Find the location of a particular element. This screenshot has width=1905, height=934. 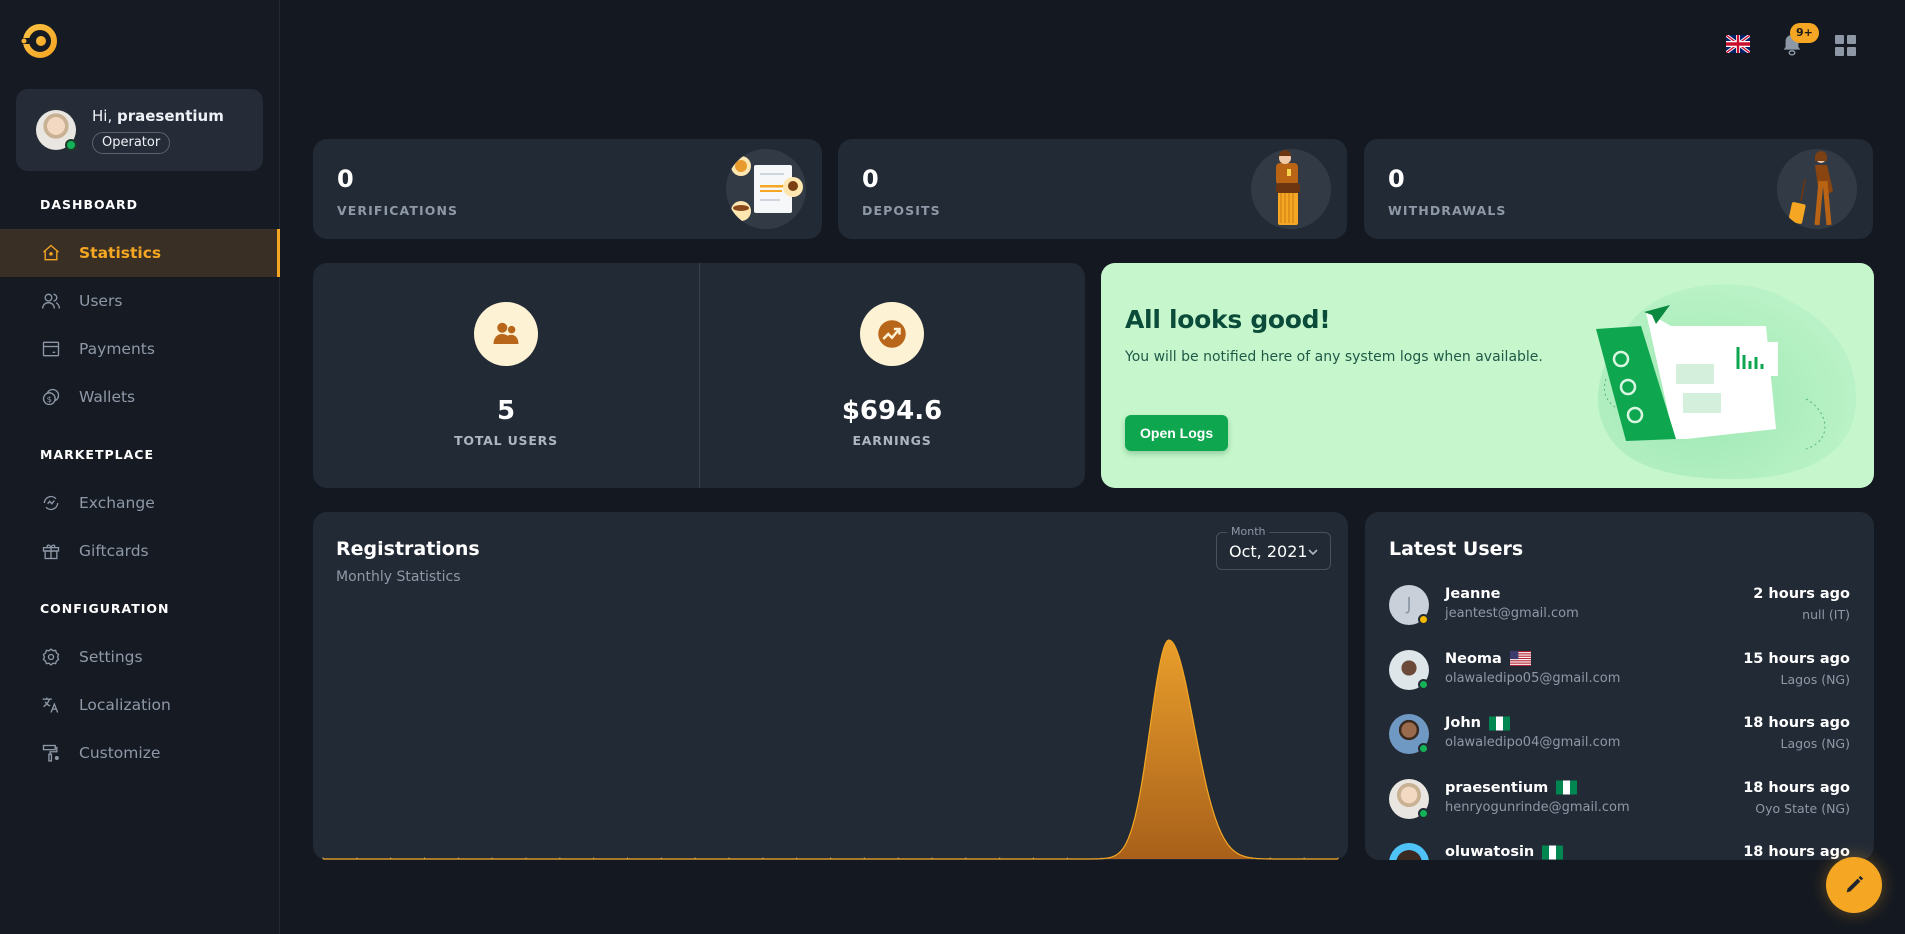

month-select-value: Oct, 2021 is located at coordinates (1268, 551).